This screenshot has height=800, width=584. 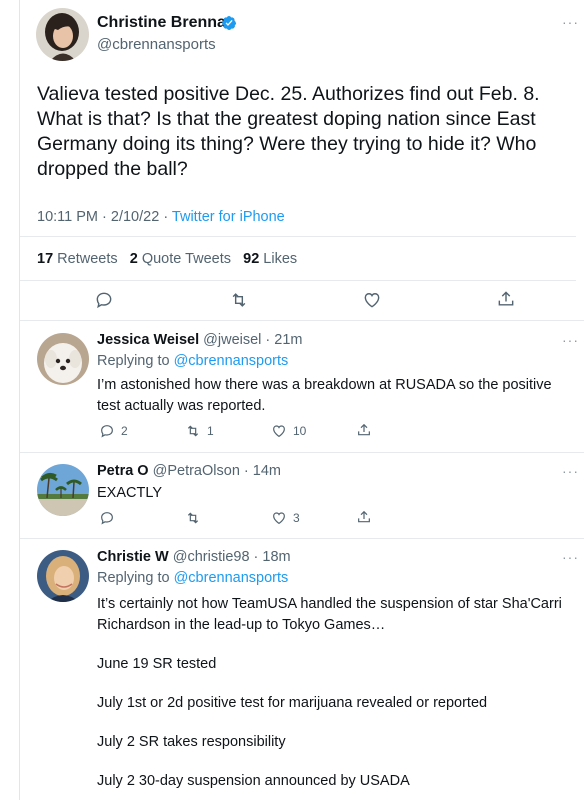 What do you see at coordinates (211, 557) in the screenshot?
I see `reply-author-handle: @christie98` at bounding box center [211, 557].